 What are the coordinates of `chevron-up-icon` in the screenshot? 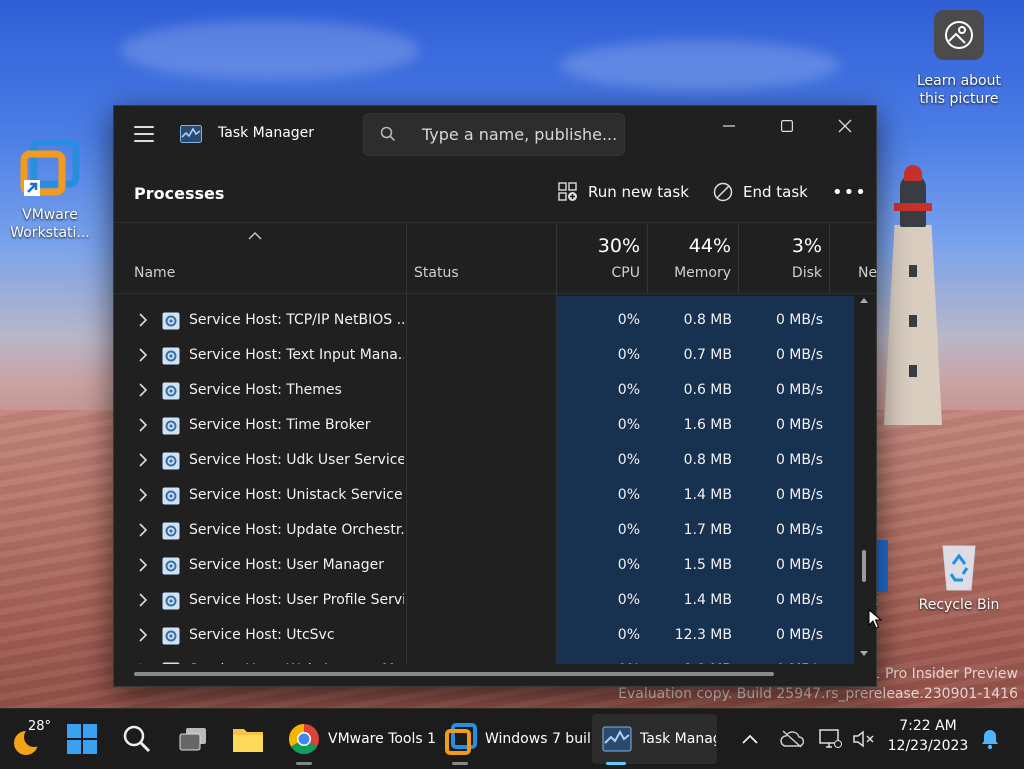 It's located at (750, 739).